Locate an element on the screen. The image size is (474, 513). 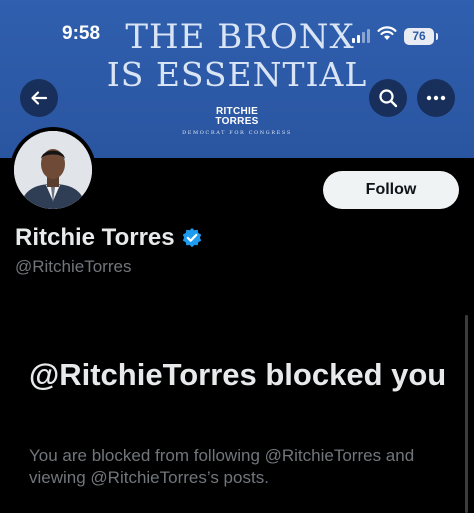
profile-handle: @RitchieTorres is located at coordinates (73, 266).